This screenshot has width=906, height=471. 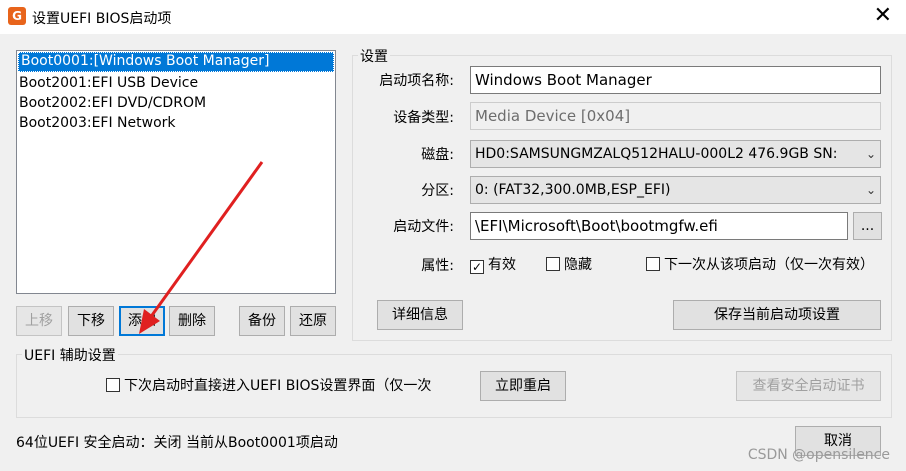 I want to click on view-secure-boot-cert-button: 查看安全启动证书, so click(x=808, y=386).